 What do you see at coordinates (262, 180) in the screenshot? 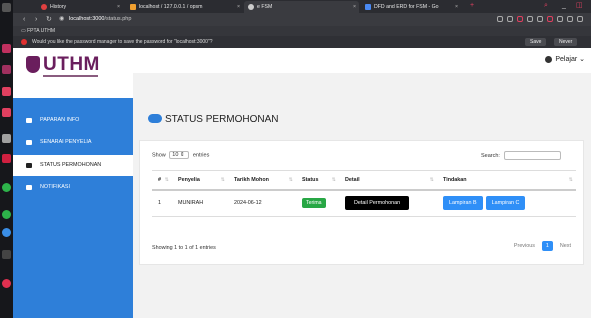
I see `column-header-tarikh: Tarikh Mohon ⇅` at bounding box center [262, 180].